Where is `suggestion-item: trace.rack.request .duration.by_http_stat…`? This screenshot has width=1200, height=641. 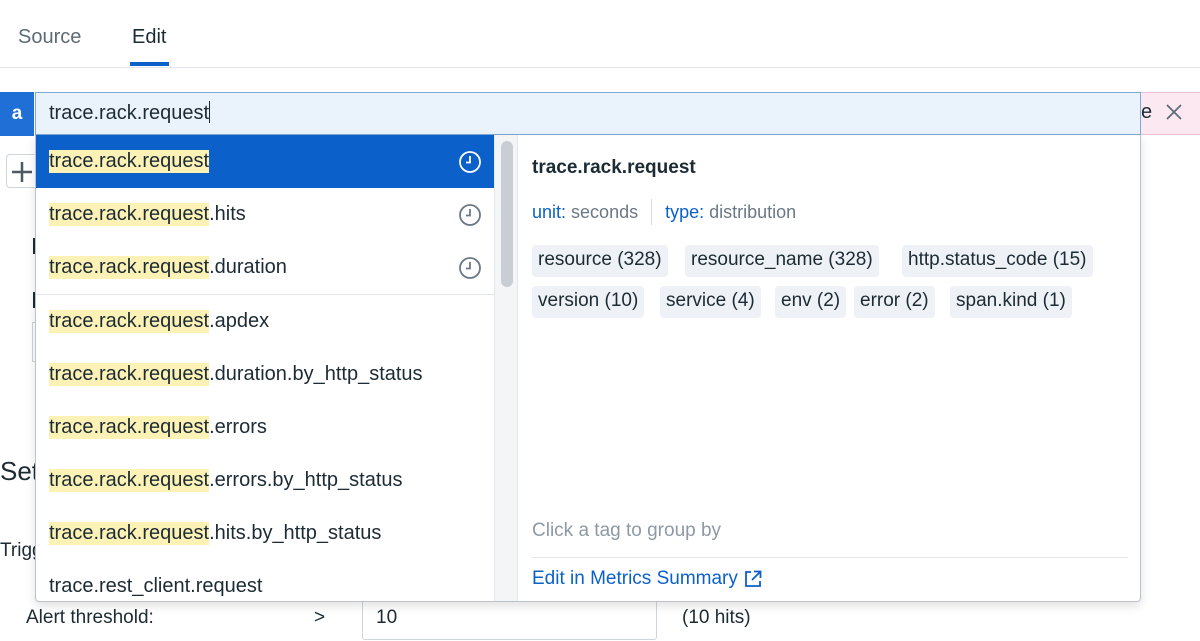 suggestion-item: trace.rack.request .duration.by_http_stat… is located at coordinates (265, 374).